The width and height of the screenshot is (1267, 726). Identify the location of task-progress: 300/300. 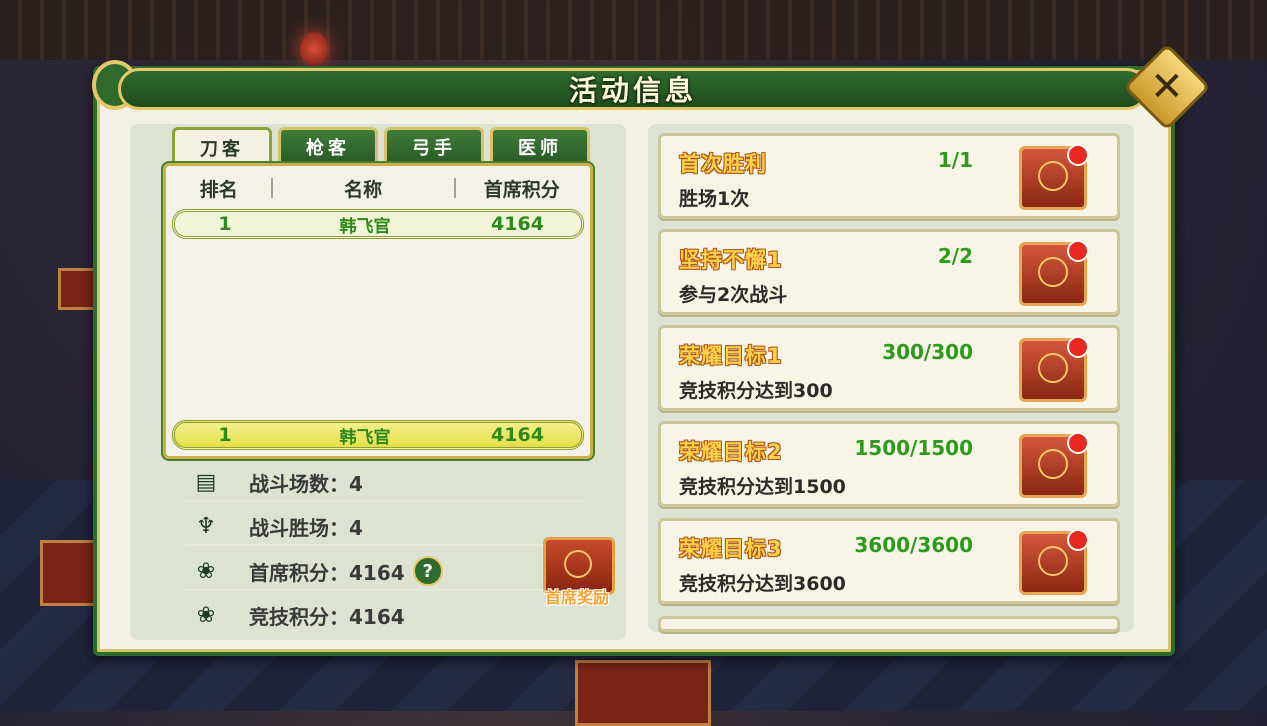
(927, 352).